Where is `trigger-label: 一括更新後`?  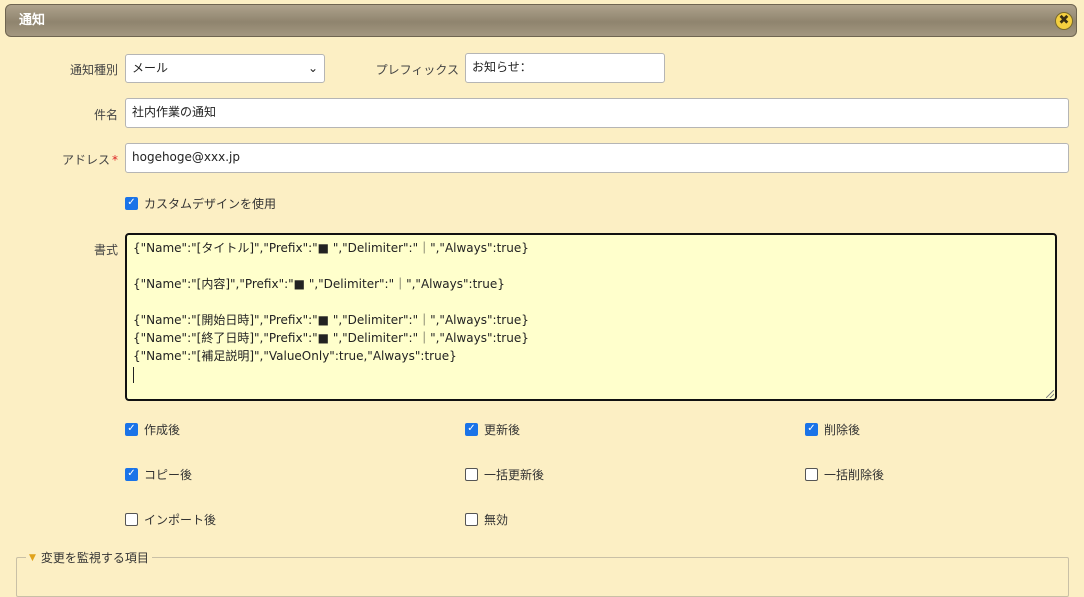 trigger-label: 一括更新後 is located at coordinates (514, 474).